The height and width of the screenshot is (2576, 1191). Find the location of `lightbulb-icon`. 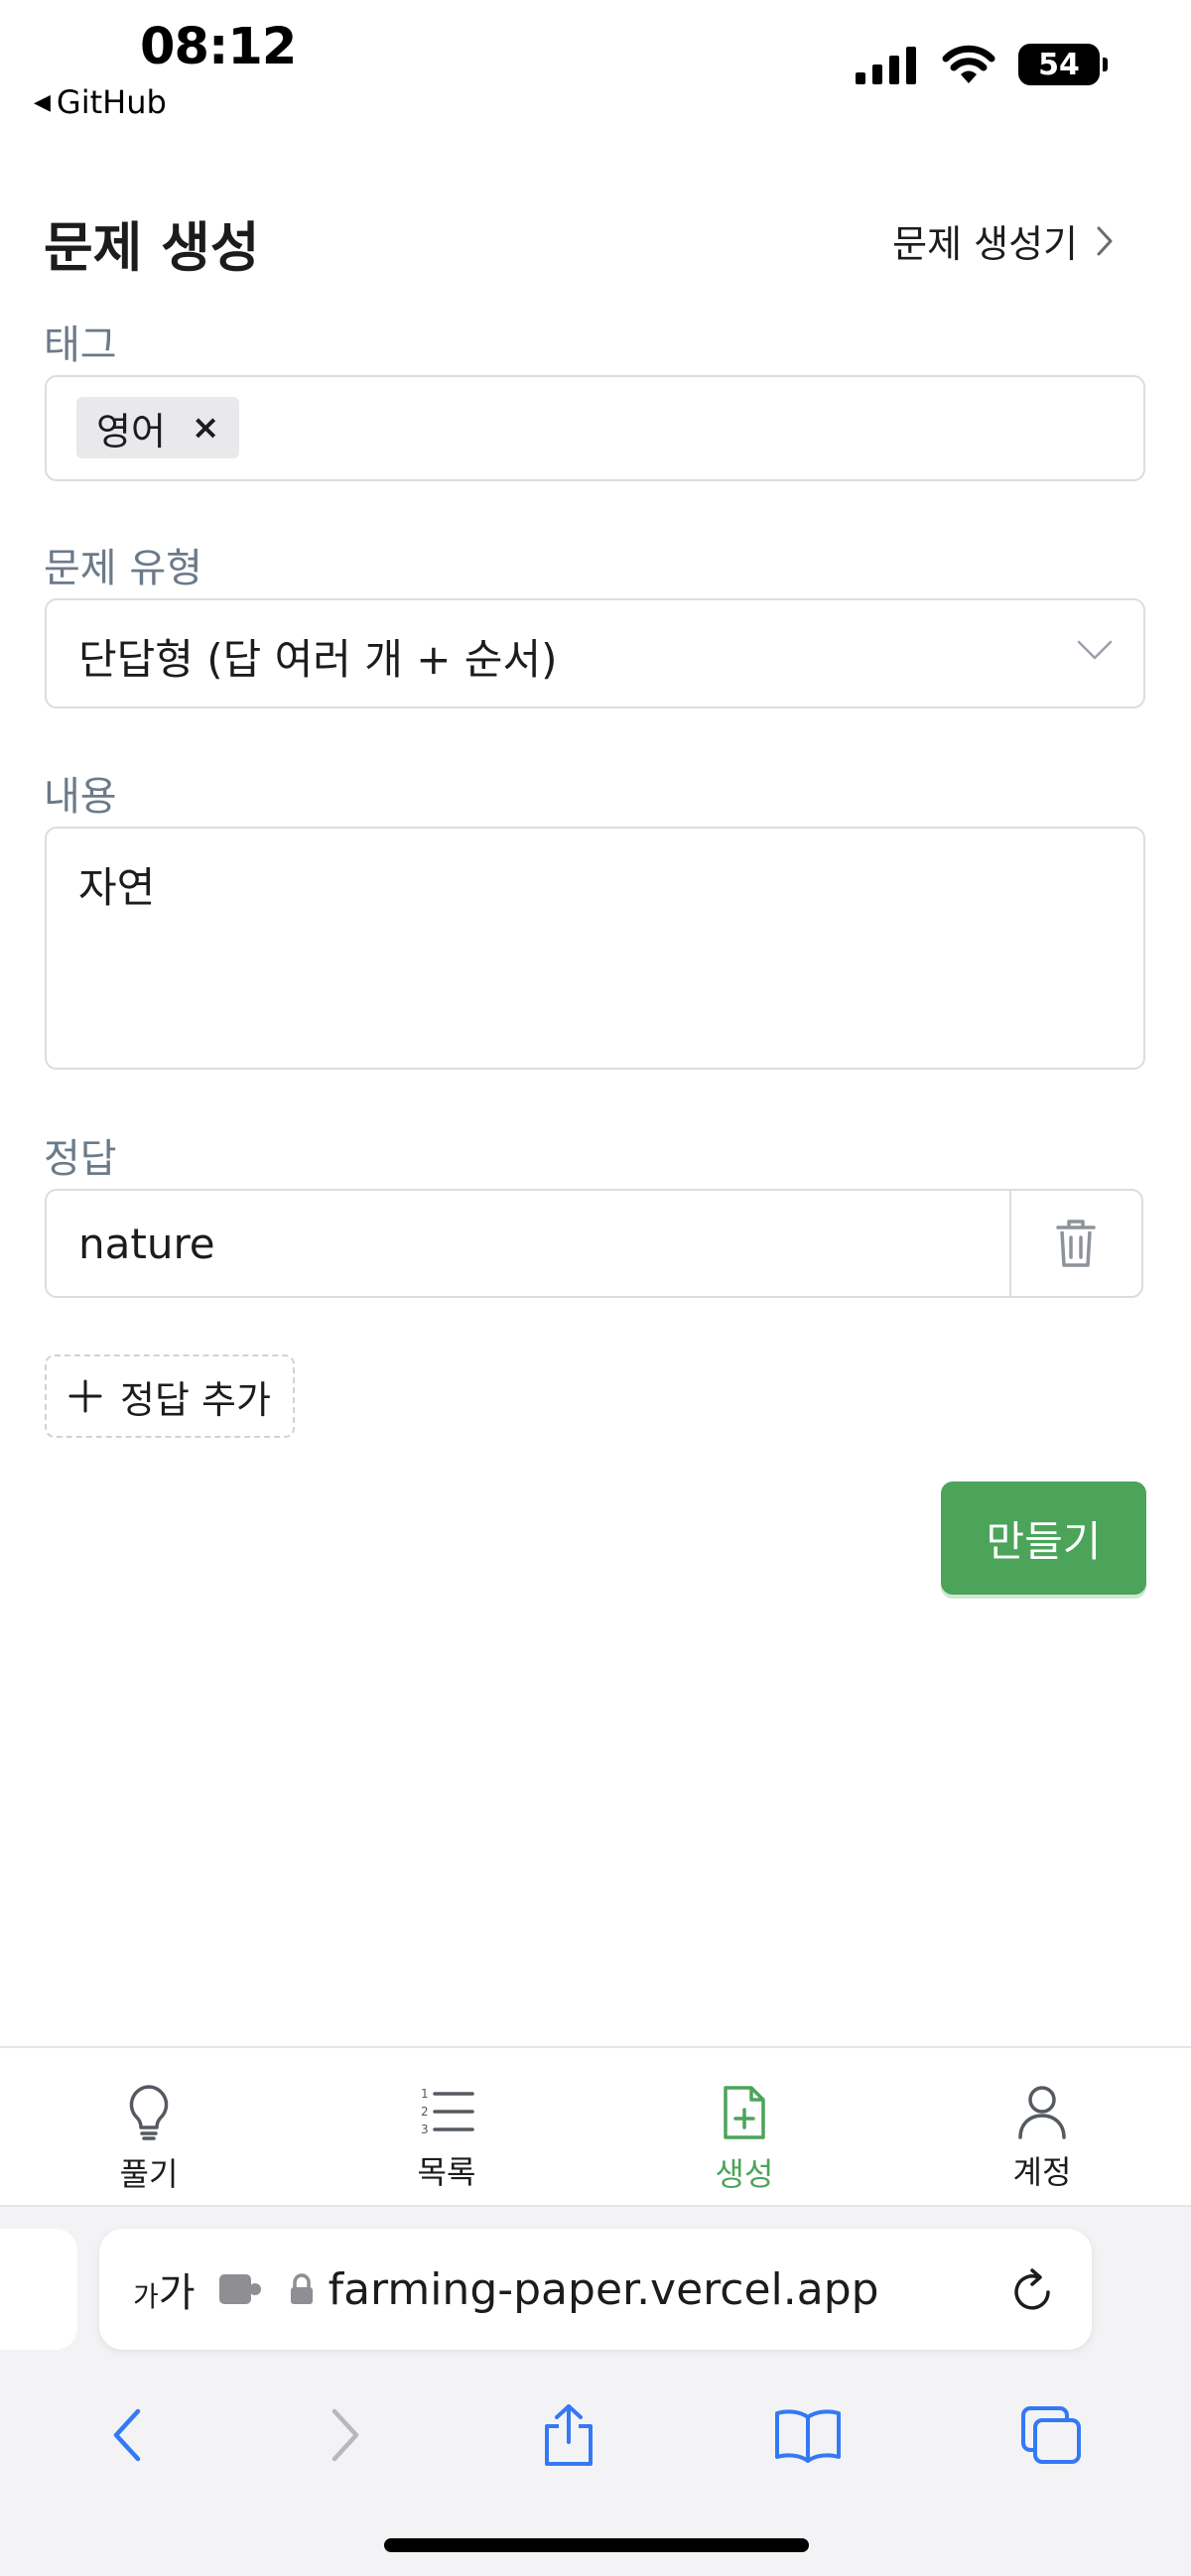

lightbulb-icon is located at coordinates (149, 2112).